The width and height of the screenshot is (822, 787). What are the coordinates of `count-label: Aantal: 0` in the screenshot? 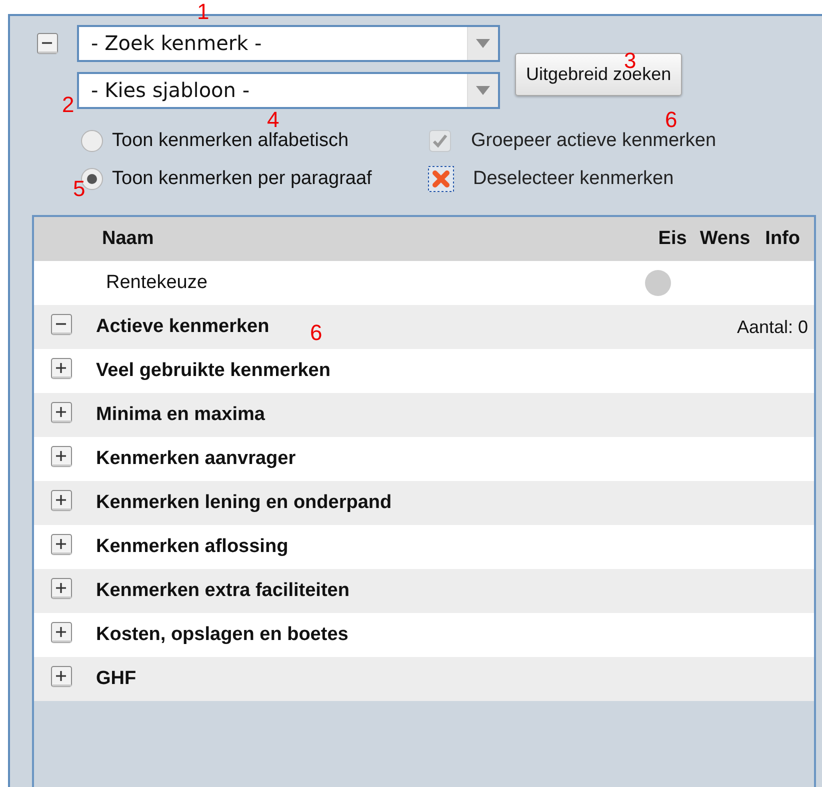 It's located at (772, 327).